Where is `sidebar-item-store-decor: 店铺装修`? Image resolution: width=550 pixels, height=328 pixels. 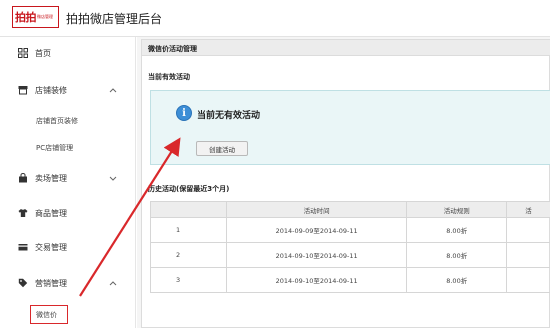 sidebar-item-store-decor: 店铺装修 is located at coordinates (68, 90).